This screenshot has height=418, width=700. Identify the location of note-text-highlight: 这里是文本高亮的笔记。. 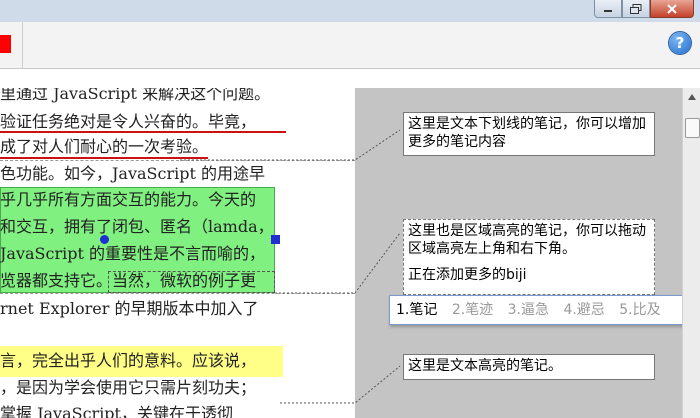
(529, 367).